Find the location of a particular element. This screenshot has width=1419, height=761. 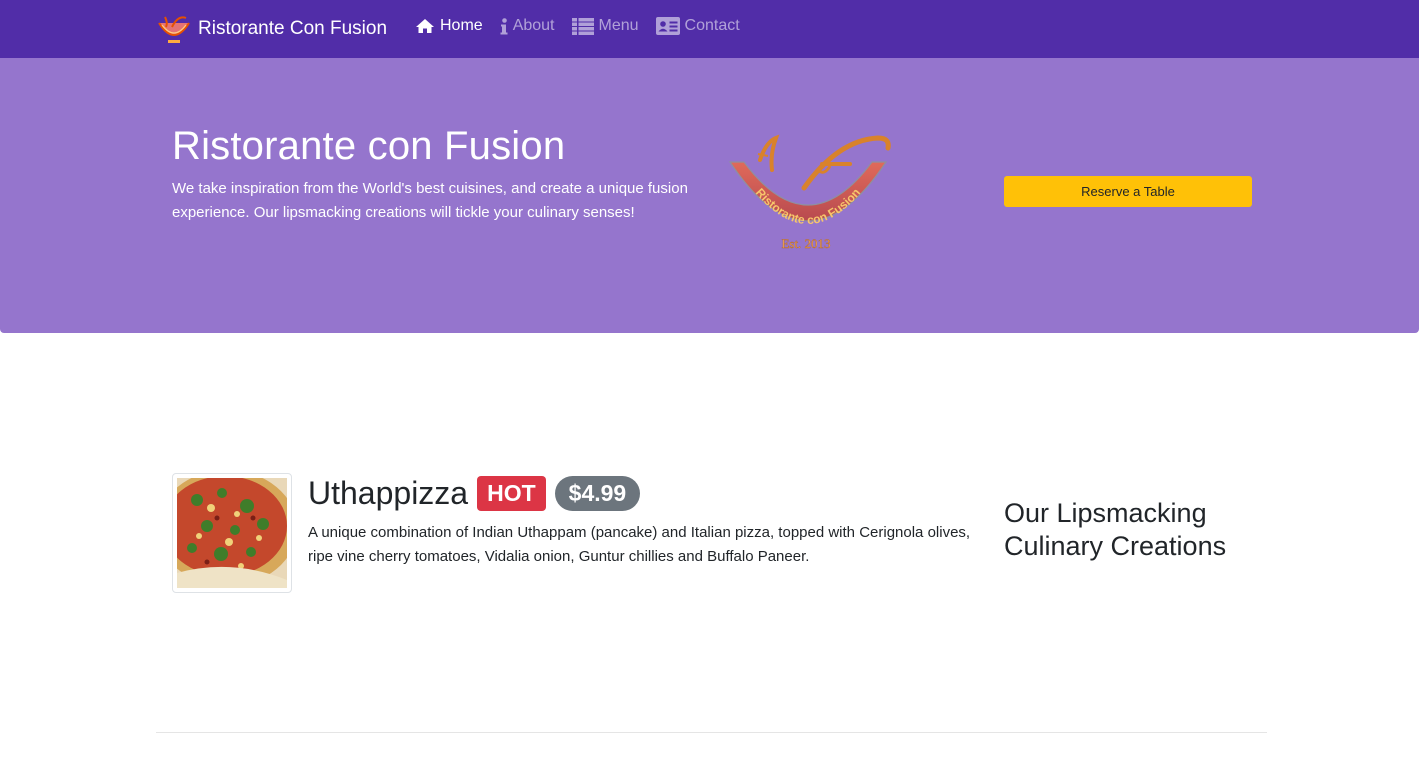

dish-image is located at coordinates (232, 533).